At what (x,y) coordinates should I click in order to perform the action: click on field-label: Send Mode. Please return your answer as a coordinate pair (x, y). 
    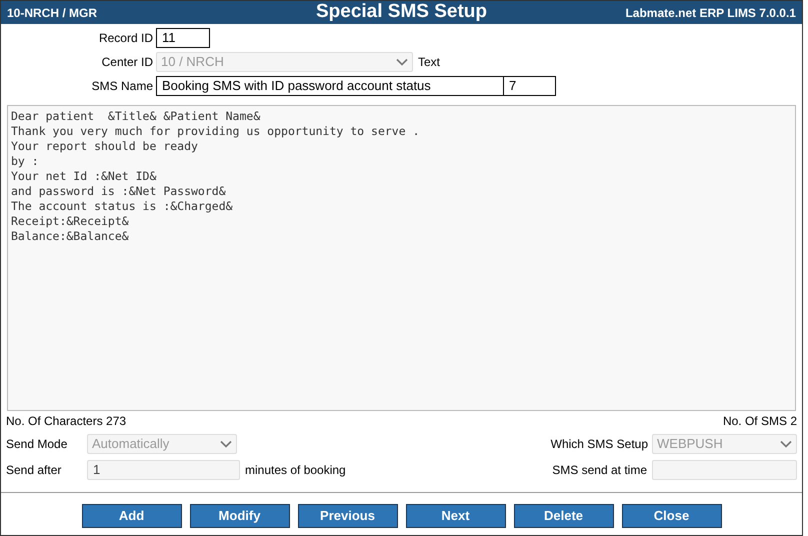
    Looking at the image, I should click on (37, 444).